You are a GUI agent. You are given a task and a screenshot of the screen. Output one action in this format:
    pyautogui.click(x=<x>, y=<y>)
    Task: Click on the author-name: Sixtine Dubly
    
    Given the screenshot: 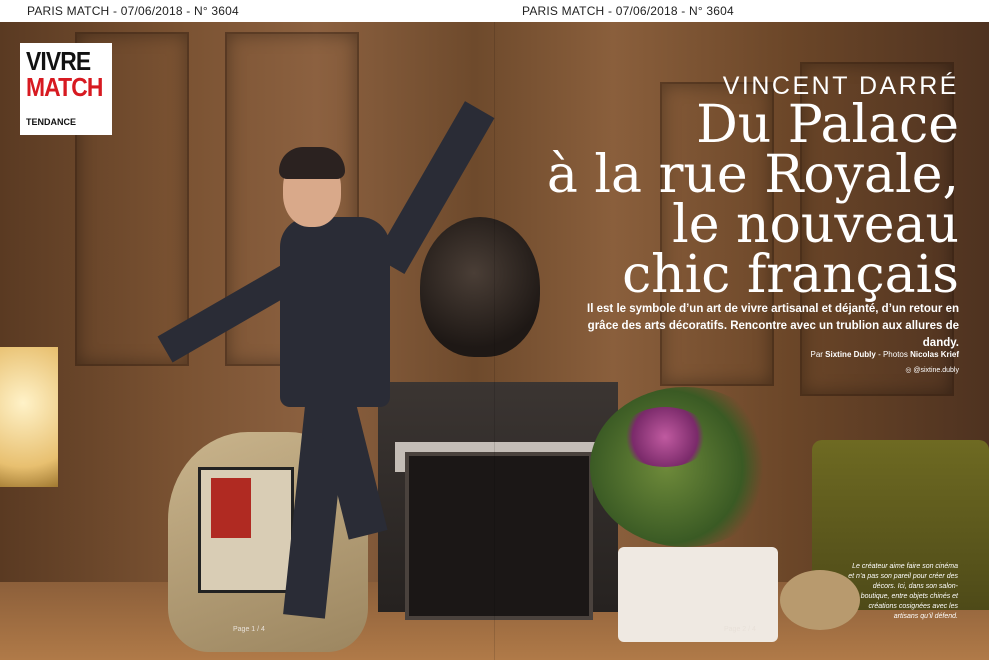 What is the action you would take?
    pyautogui.click(x=850, y=354)
    